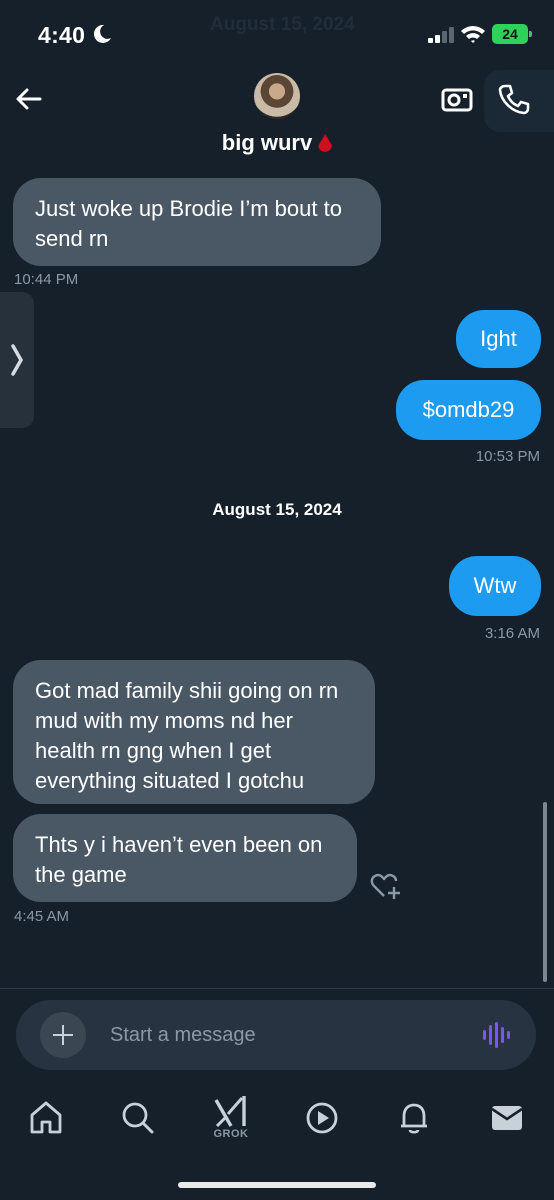 This screenshot has height=1200, width=554. I want to click on home-icon, so click(46, 1118).